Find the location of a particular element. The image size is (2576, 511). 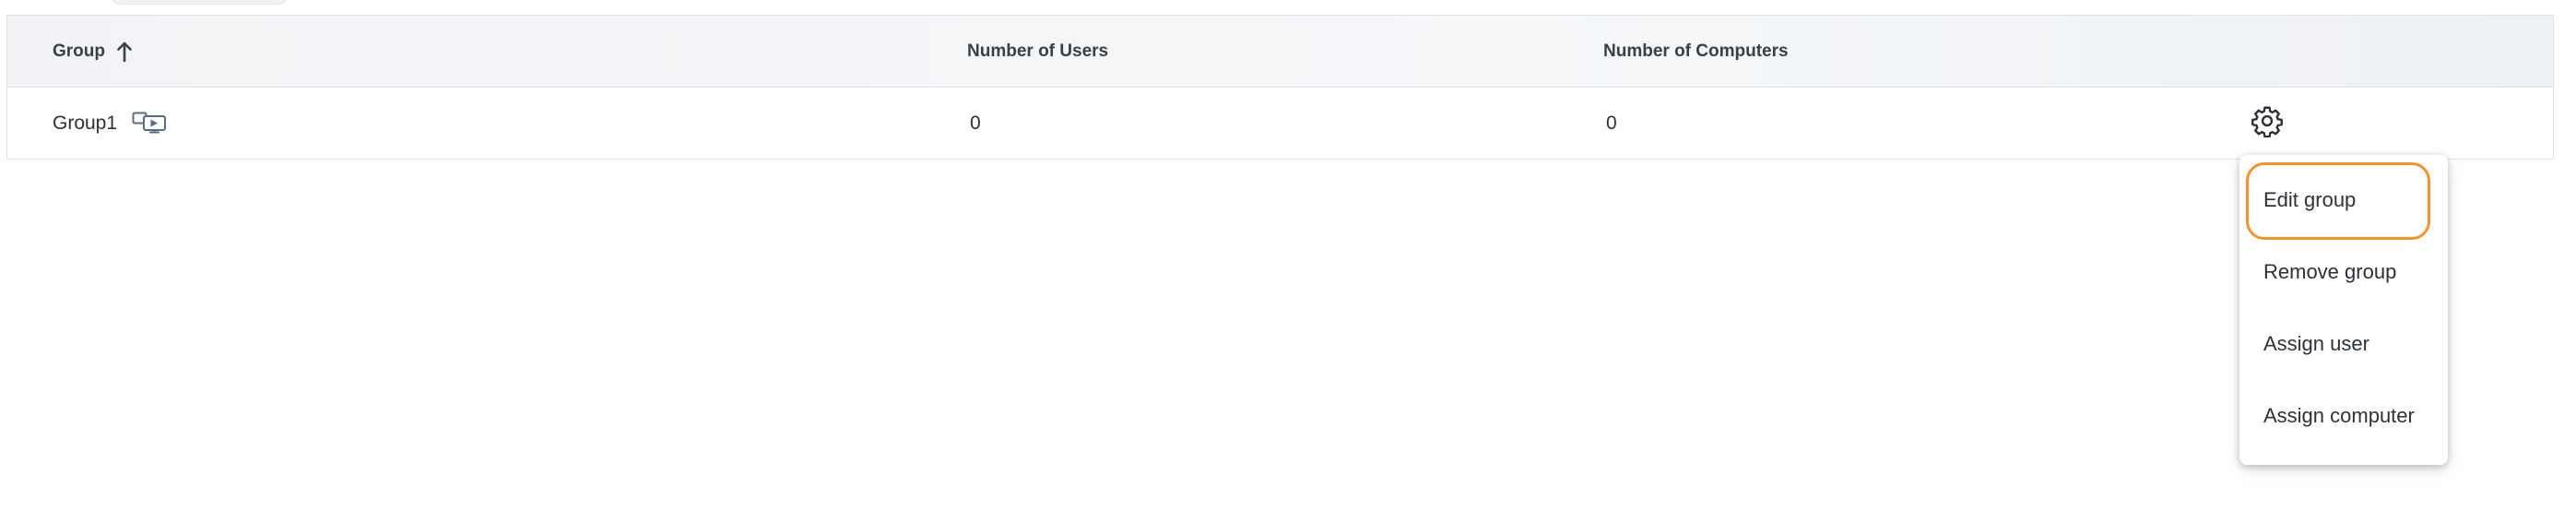

menu-item-remove-group: Remove group is located at coordinates (2343, 272).